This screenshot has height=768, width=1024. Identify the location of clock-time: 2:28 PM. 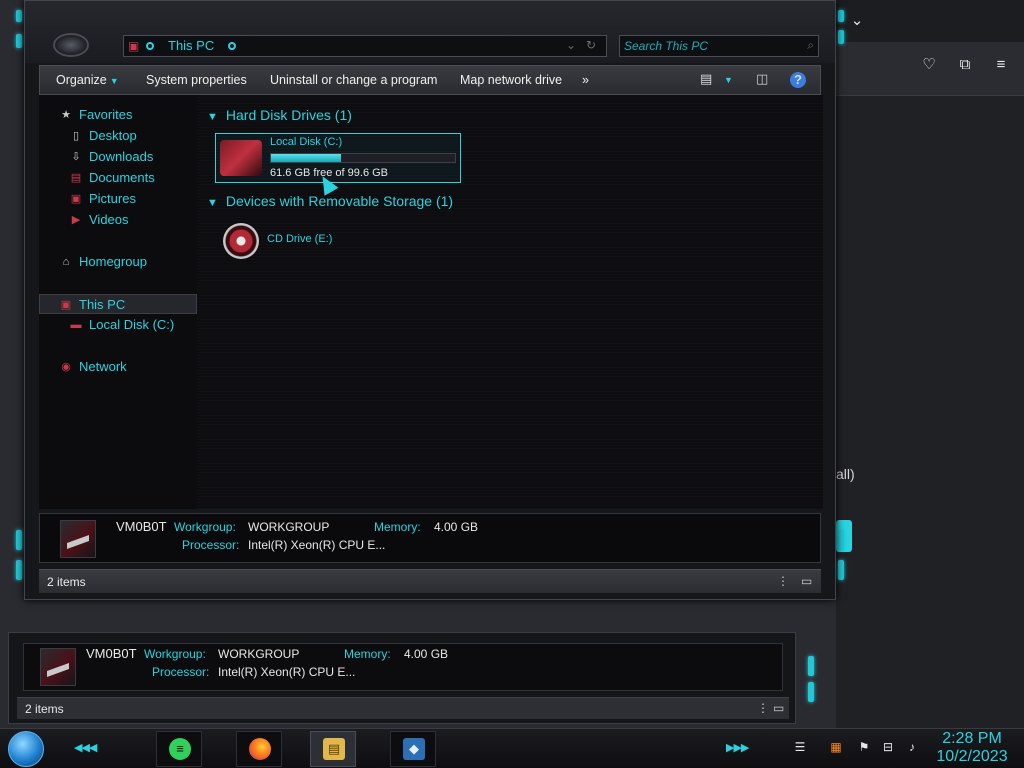
(972, 739).